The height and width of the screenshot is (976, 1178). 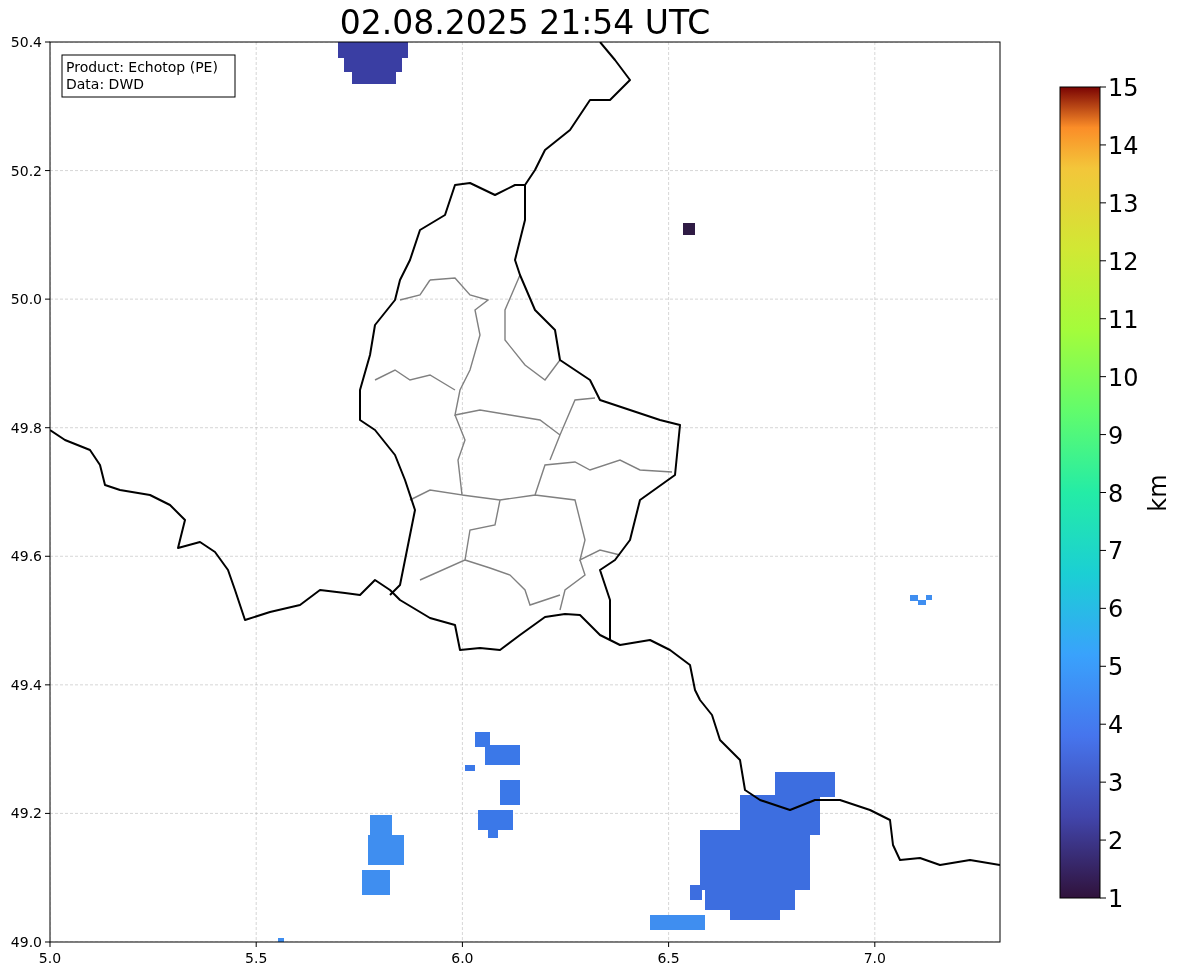 I want to click on y-tick-label: 50.4, so click(x=26, y=42).